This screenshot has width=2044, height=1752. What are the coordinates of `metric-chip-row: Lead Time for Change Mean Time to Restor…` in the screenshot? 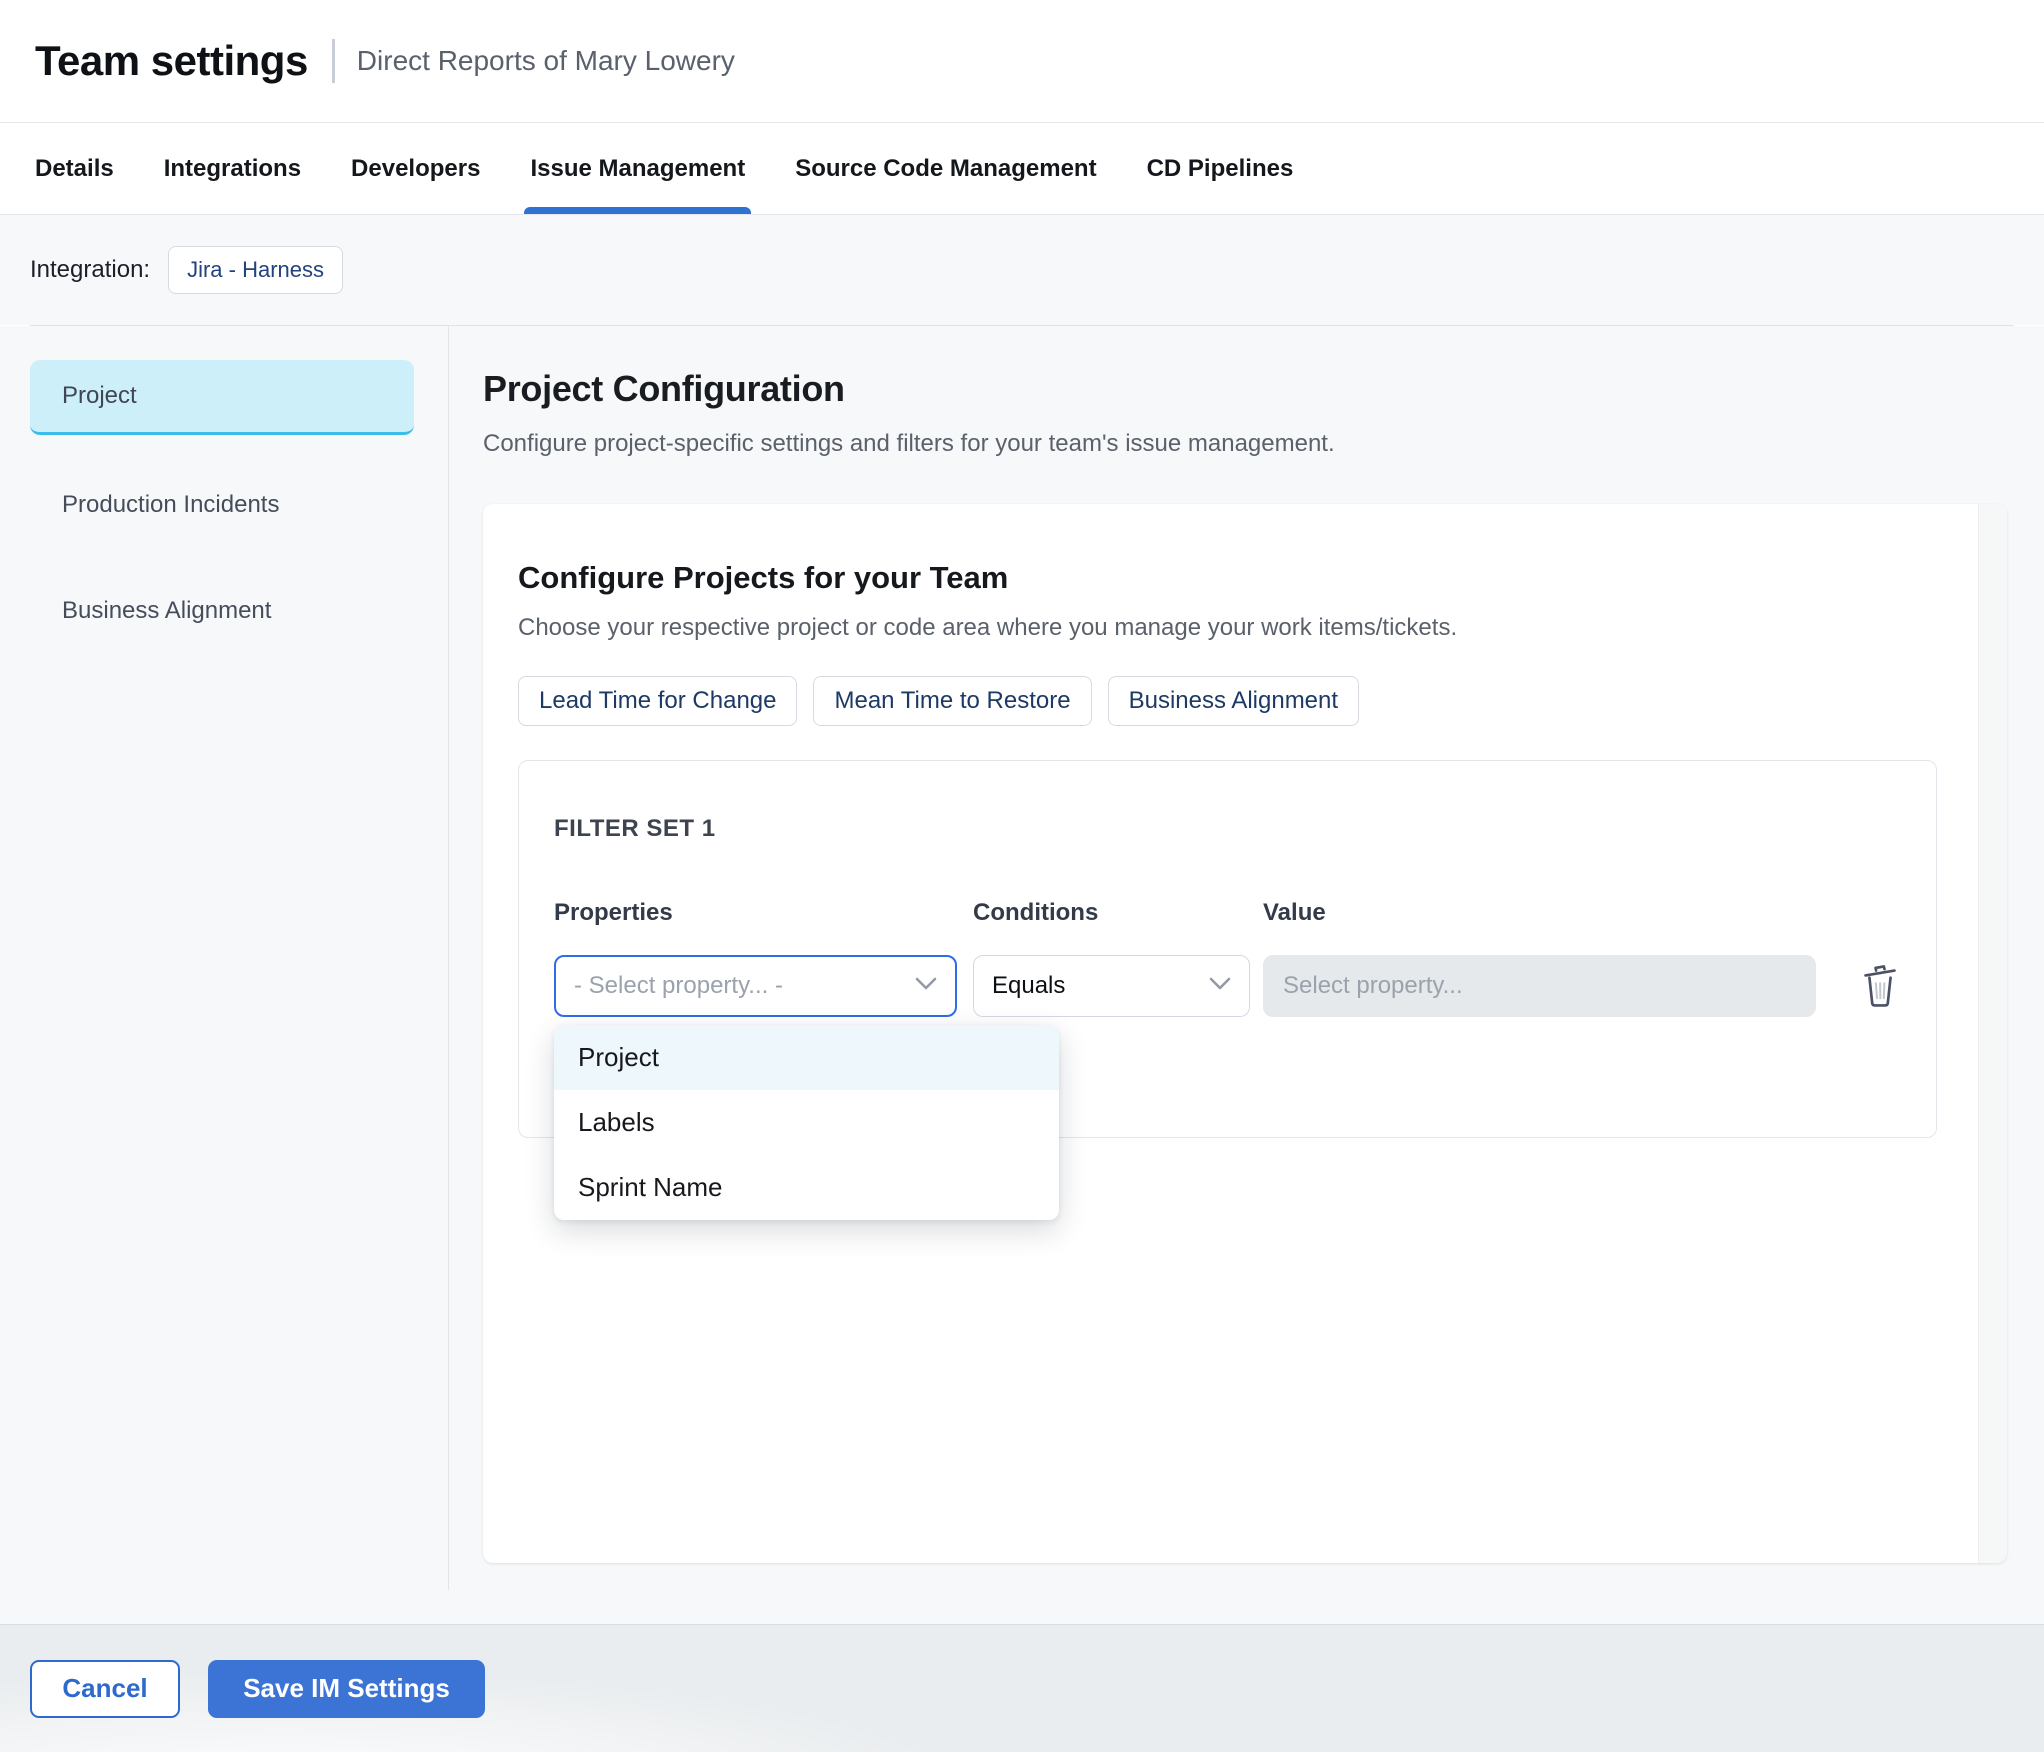 It's located at (1227, 701).